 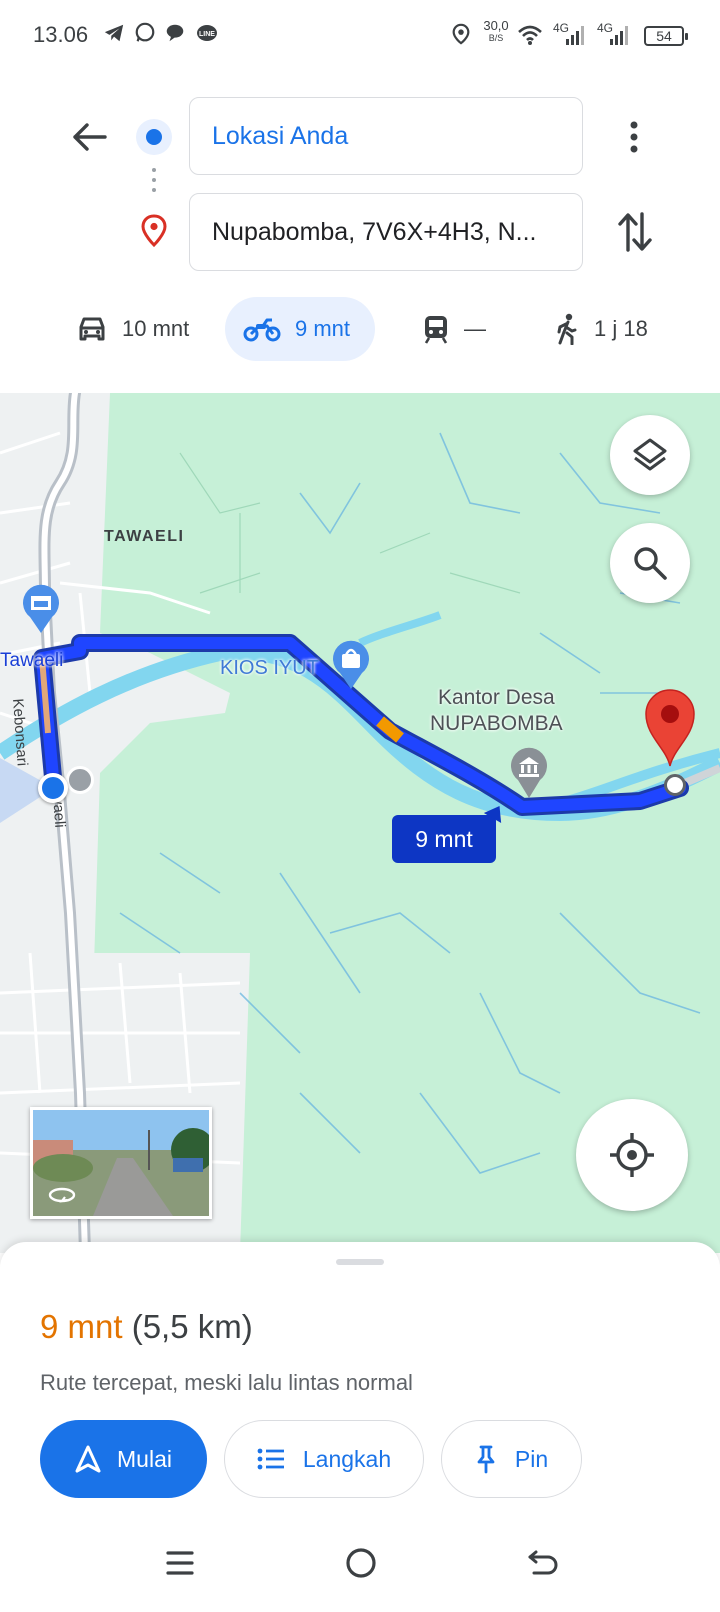 I want to click on route-summary: 9 mnt (5,5 km), so click(x=146, y=1327).